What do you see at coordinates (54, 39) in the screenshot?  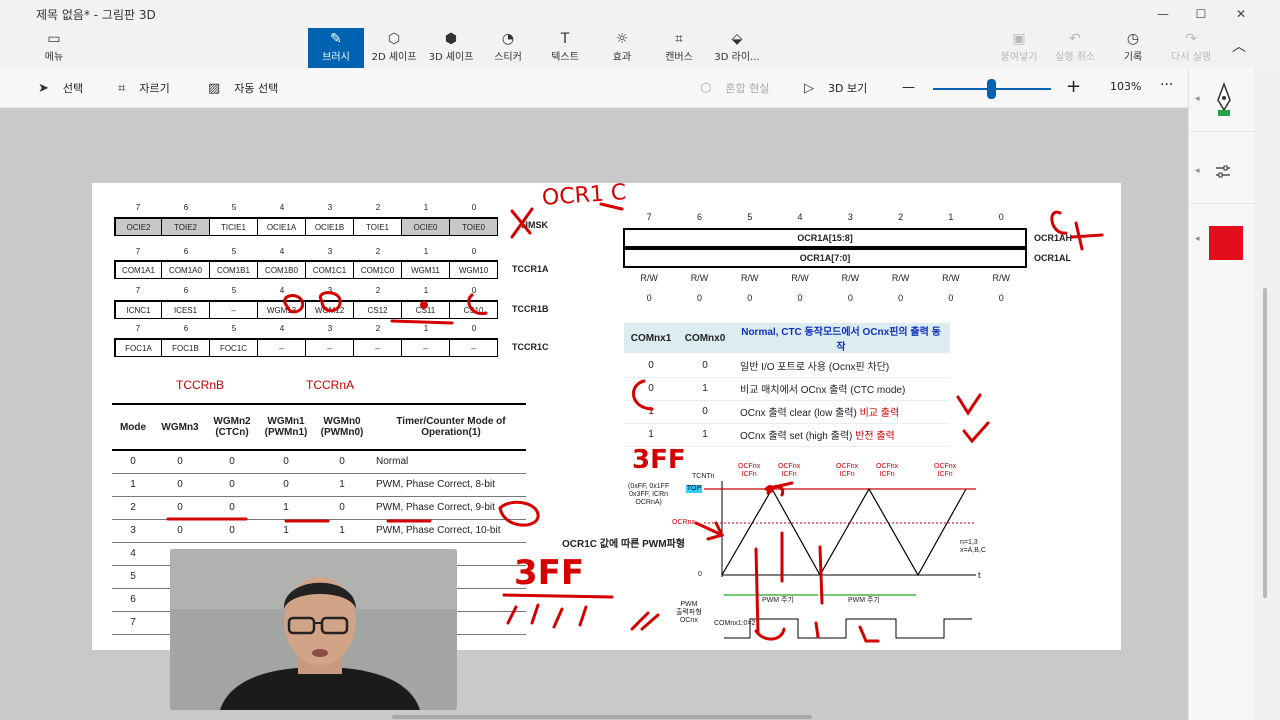 I see `folder-icon: ▭` at bounding box center [54, 39].